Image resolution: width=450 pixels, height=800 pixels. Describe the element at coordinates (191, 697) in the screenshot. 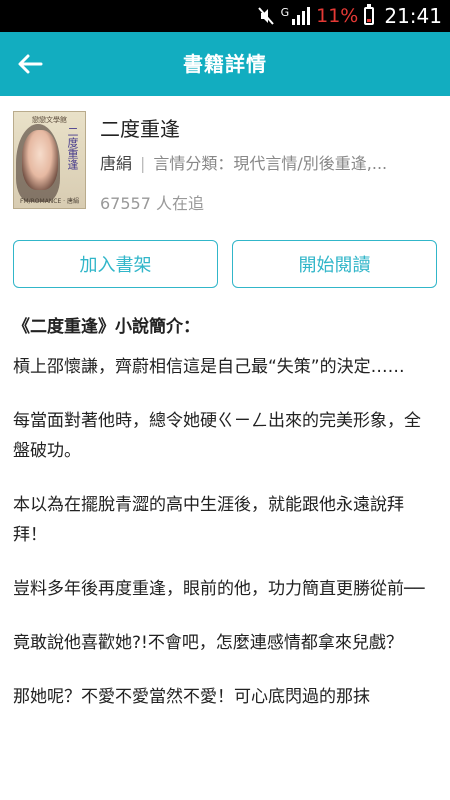

I see `intro-paragraph: 那她呢？不愛不愛當然不愛！可心底閃過的那抹` at that location.